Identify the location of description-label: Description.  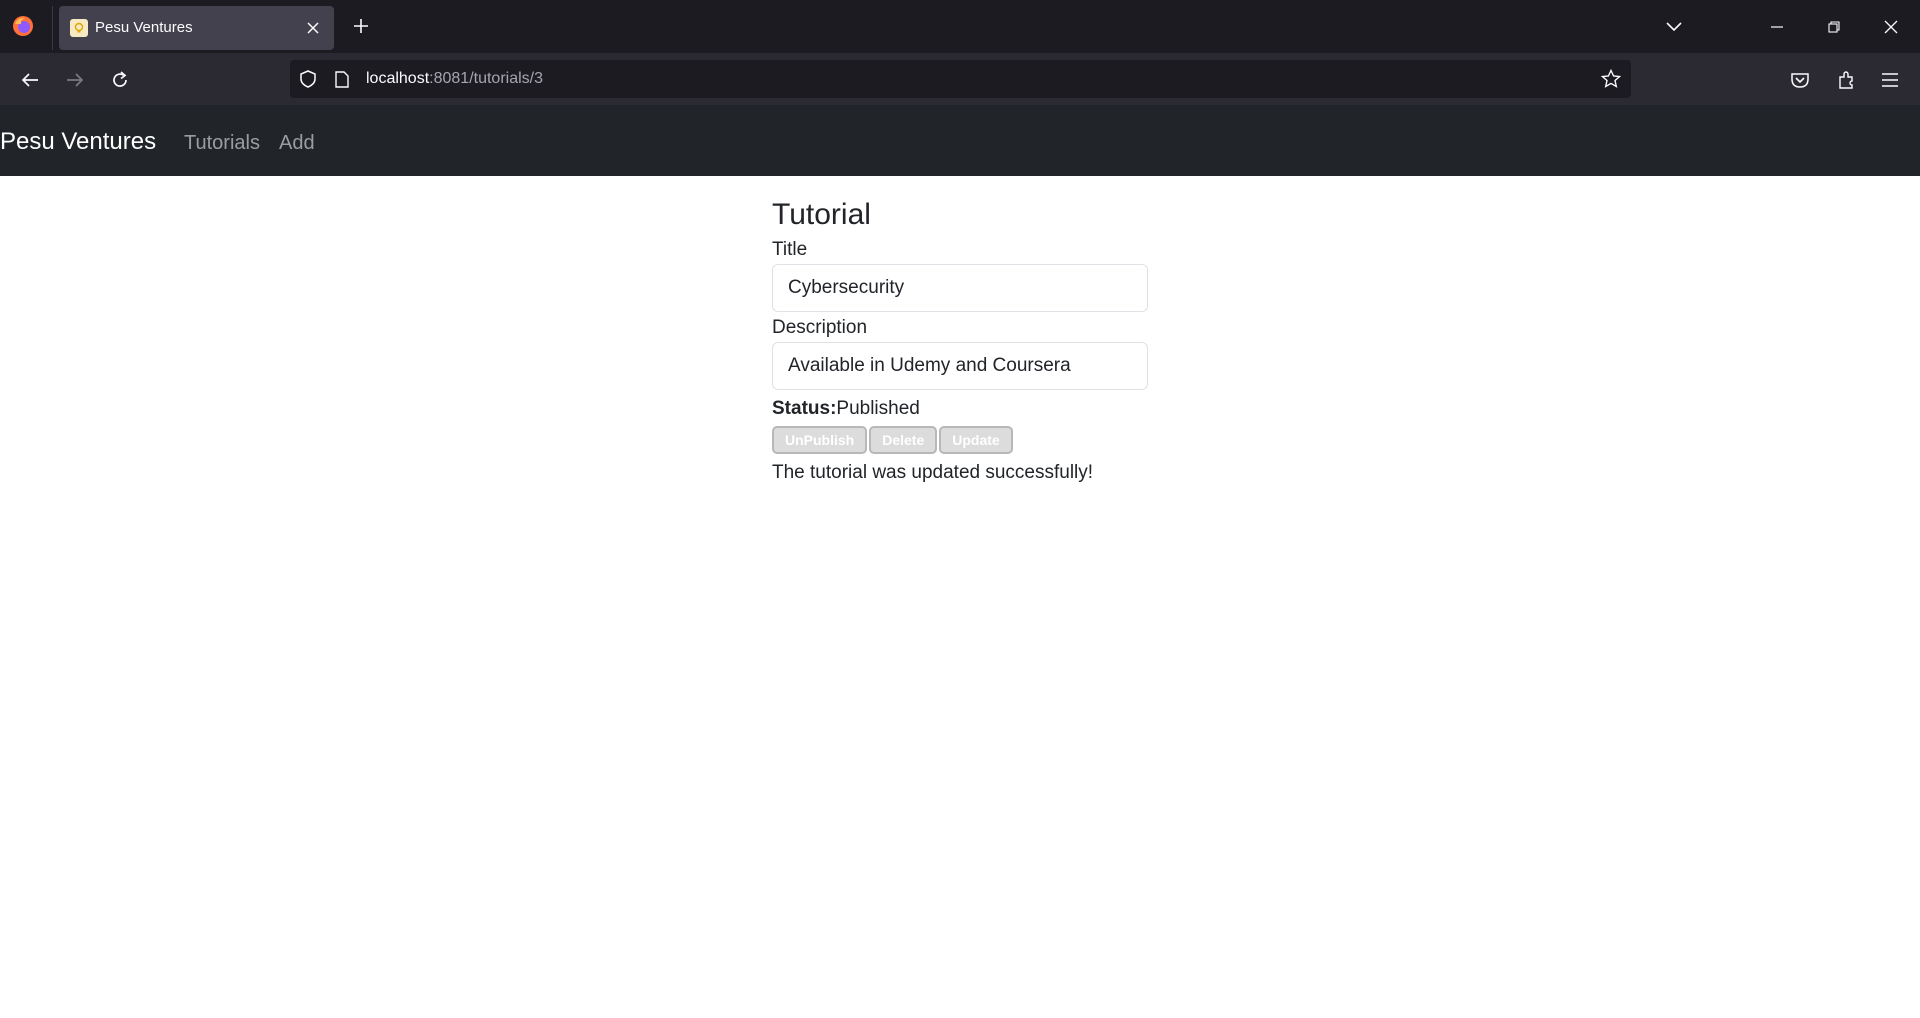
(820, 327).